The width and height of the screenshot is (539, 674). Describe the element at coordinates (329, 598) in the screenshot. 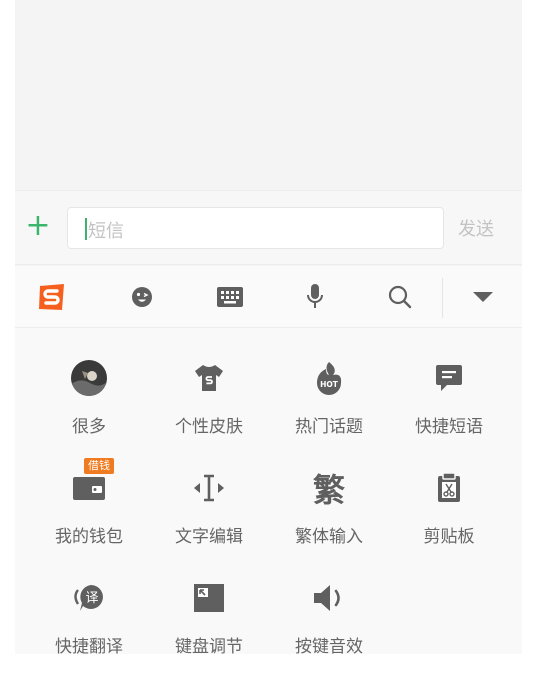

I see `speaker-icon` at that location.